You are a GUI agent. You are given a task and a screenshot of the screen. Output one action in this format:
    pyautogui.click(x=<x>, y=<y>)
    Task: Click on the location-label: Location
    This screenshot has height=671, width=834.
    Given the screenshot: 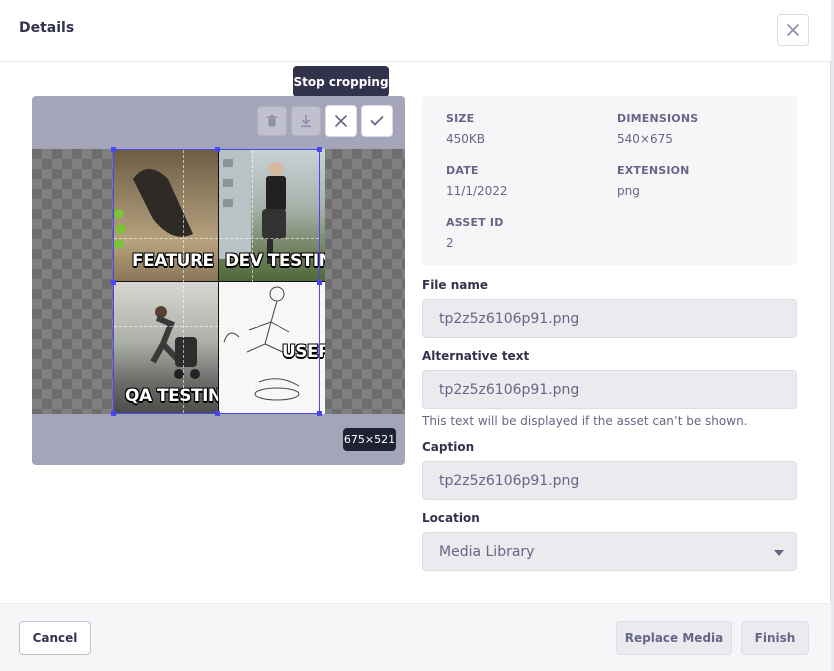 What is the action you would take?
    pyautogui.click(x=451, y=518)
    